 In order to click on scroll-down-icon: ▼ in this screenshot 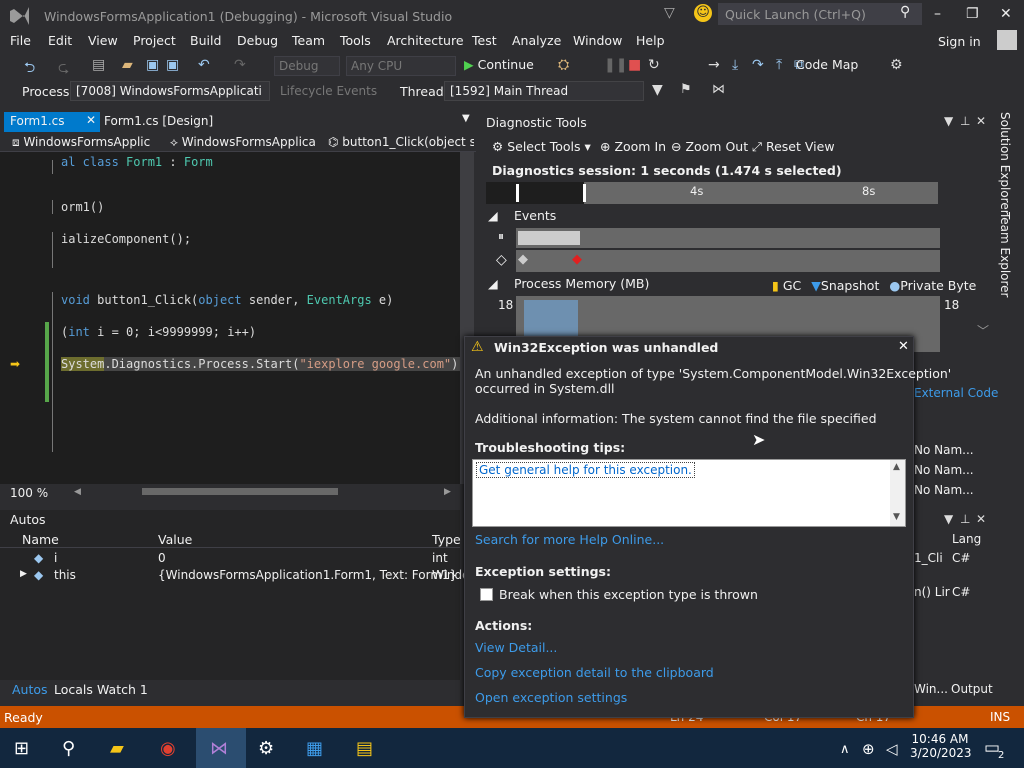, I will do `click(896, 517)`.